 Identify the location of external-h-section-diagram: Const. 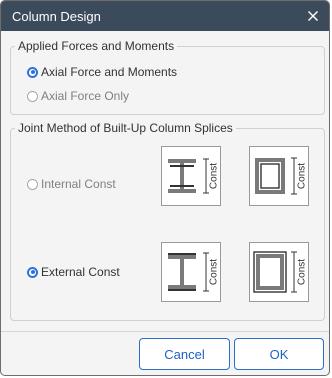
(191, 272).